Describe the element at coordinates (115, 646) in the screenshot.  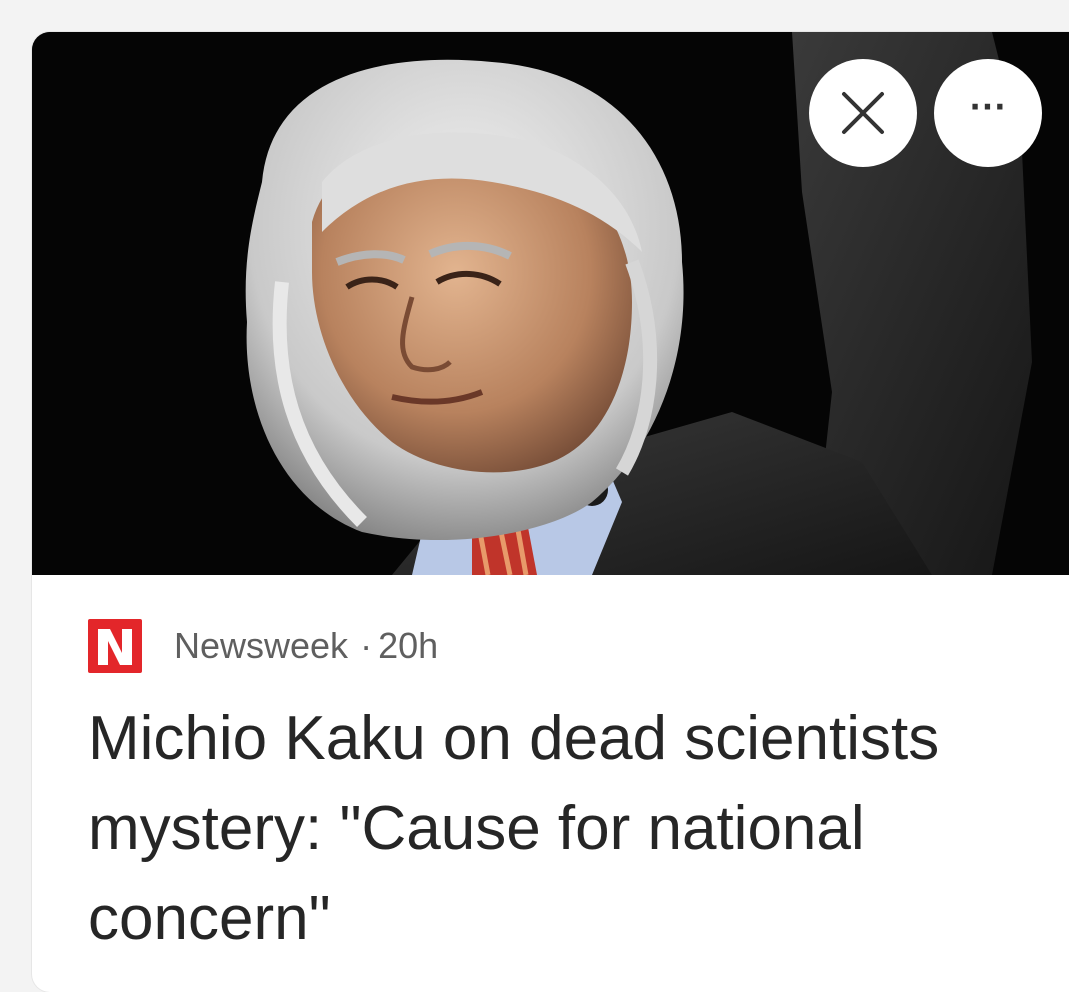
I see `newsweek-logo-icon` at that location.